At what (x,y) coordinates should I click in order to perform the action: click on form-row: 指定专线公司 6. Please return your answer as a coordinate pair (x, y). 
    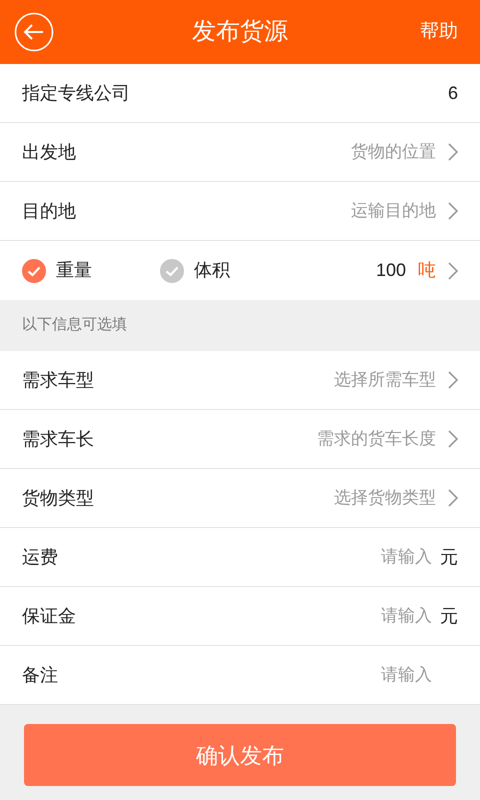
    Looking at the image, I should click on (240, 93).